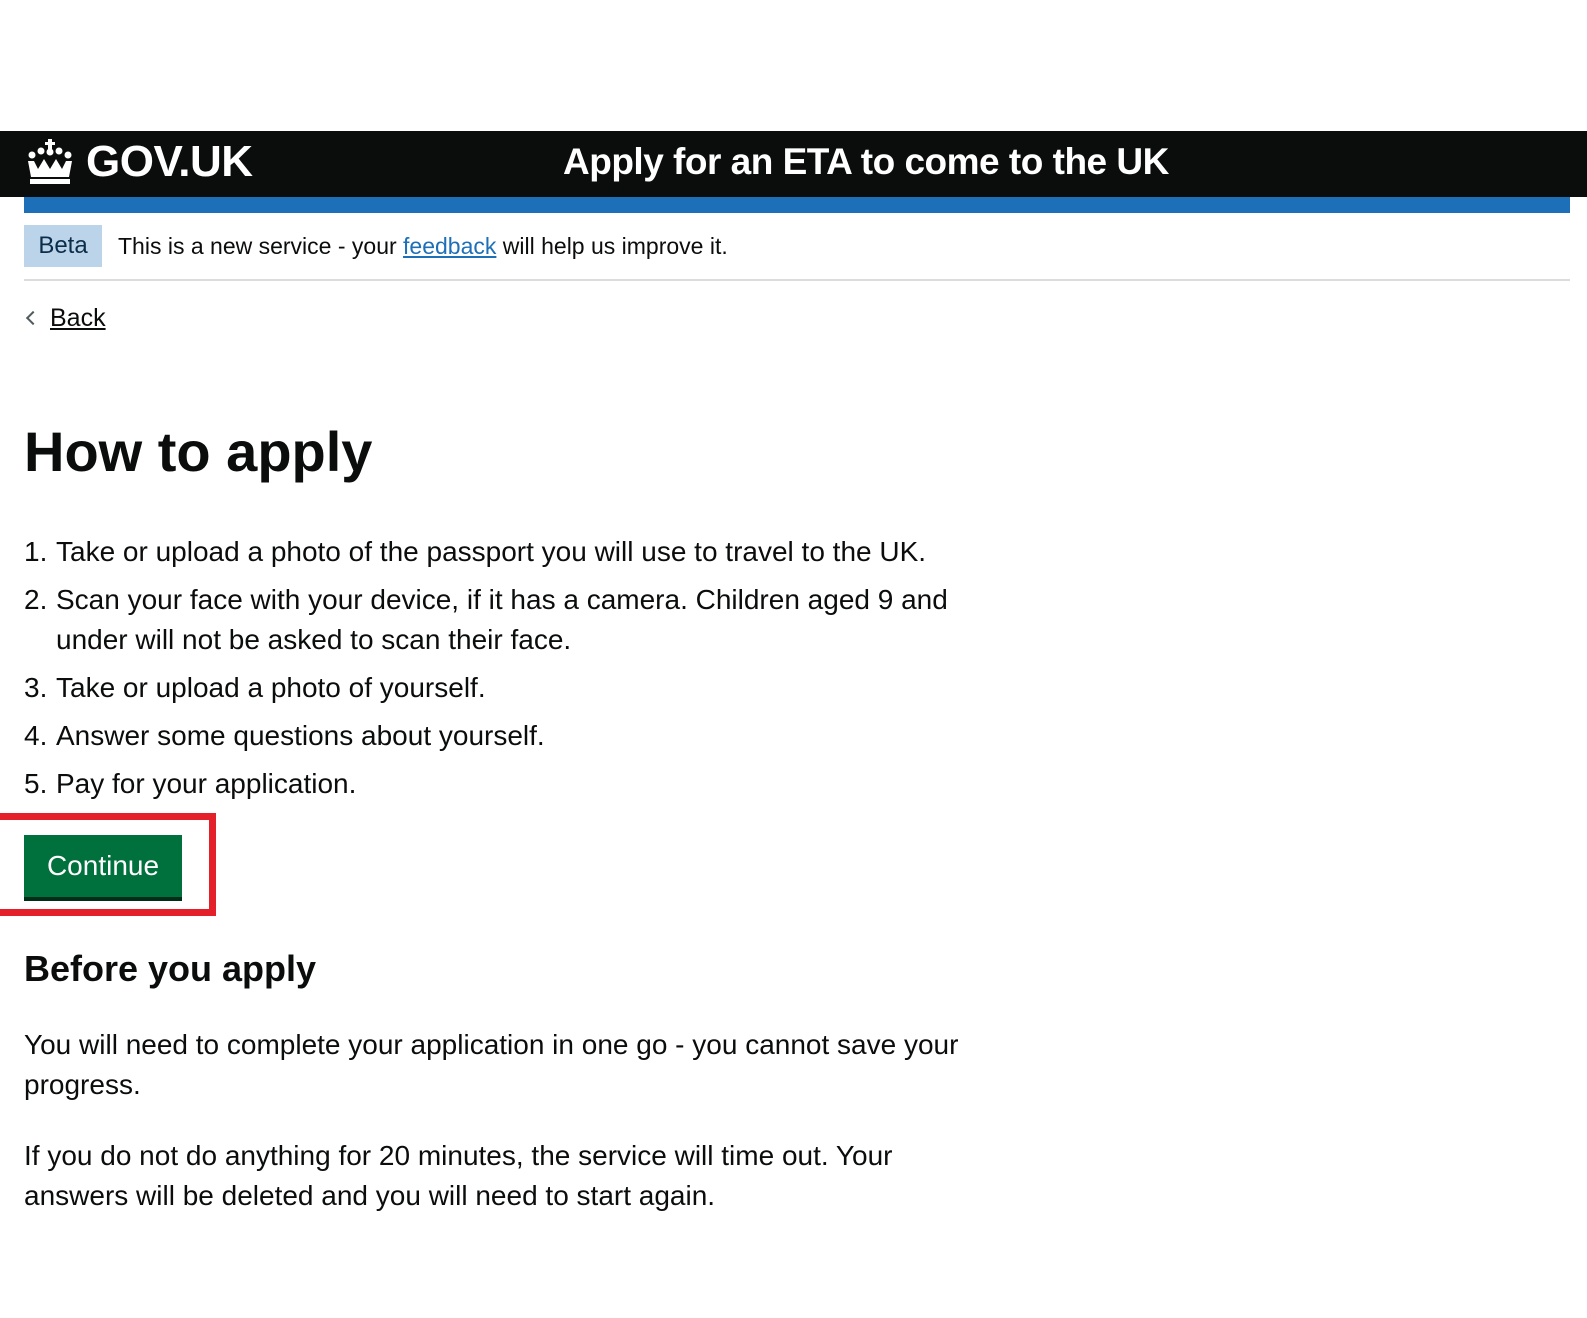 This screenshot has height=1318, width=1587. I want to click on back-link: Back, so click(65, 318).